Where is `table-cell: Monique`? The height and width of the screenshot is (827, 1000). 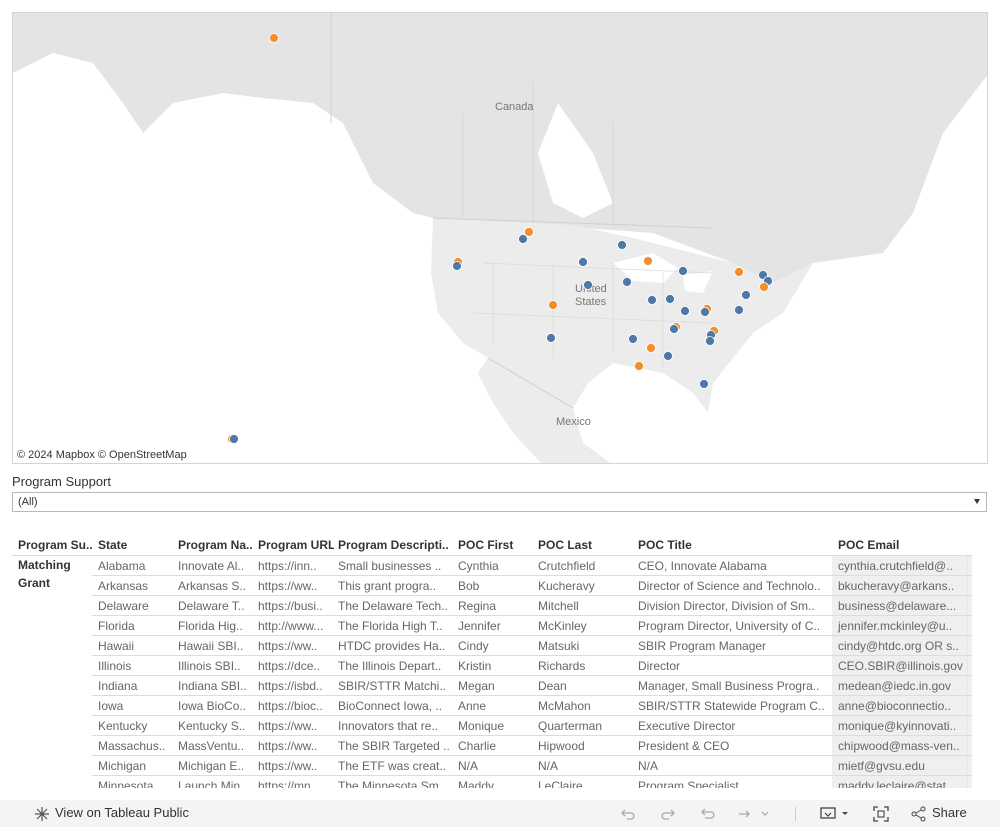
table-cell: Monique is located at coordinates (496, 726).